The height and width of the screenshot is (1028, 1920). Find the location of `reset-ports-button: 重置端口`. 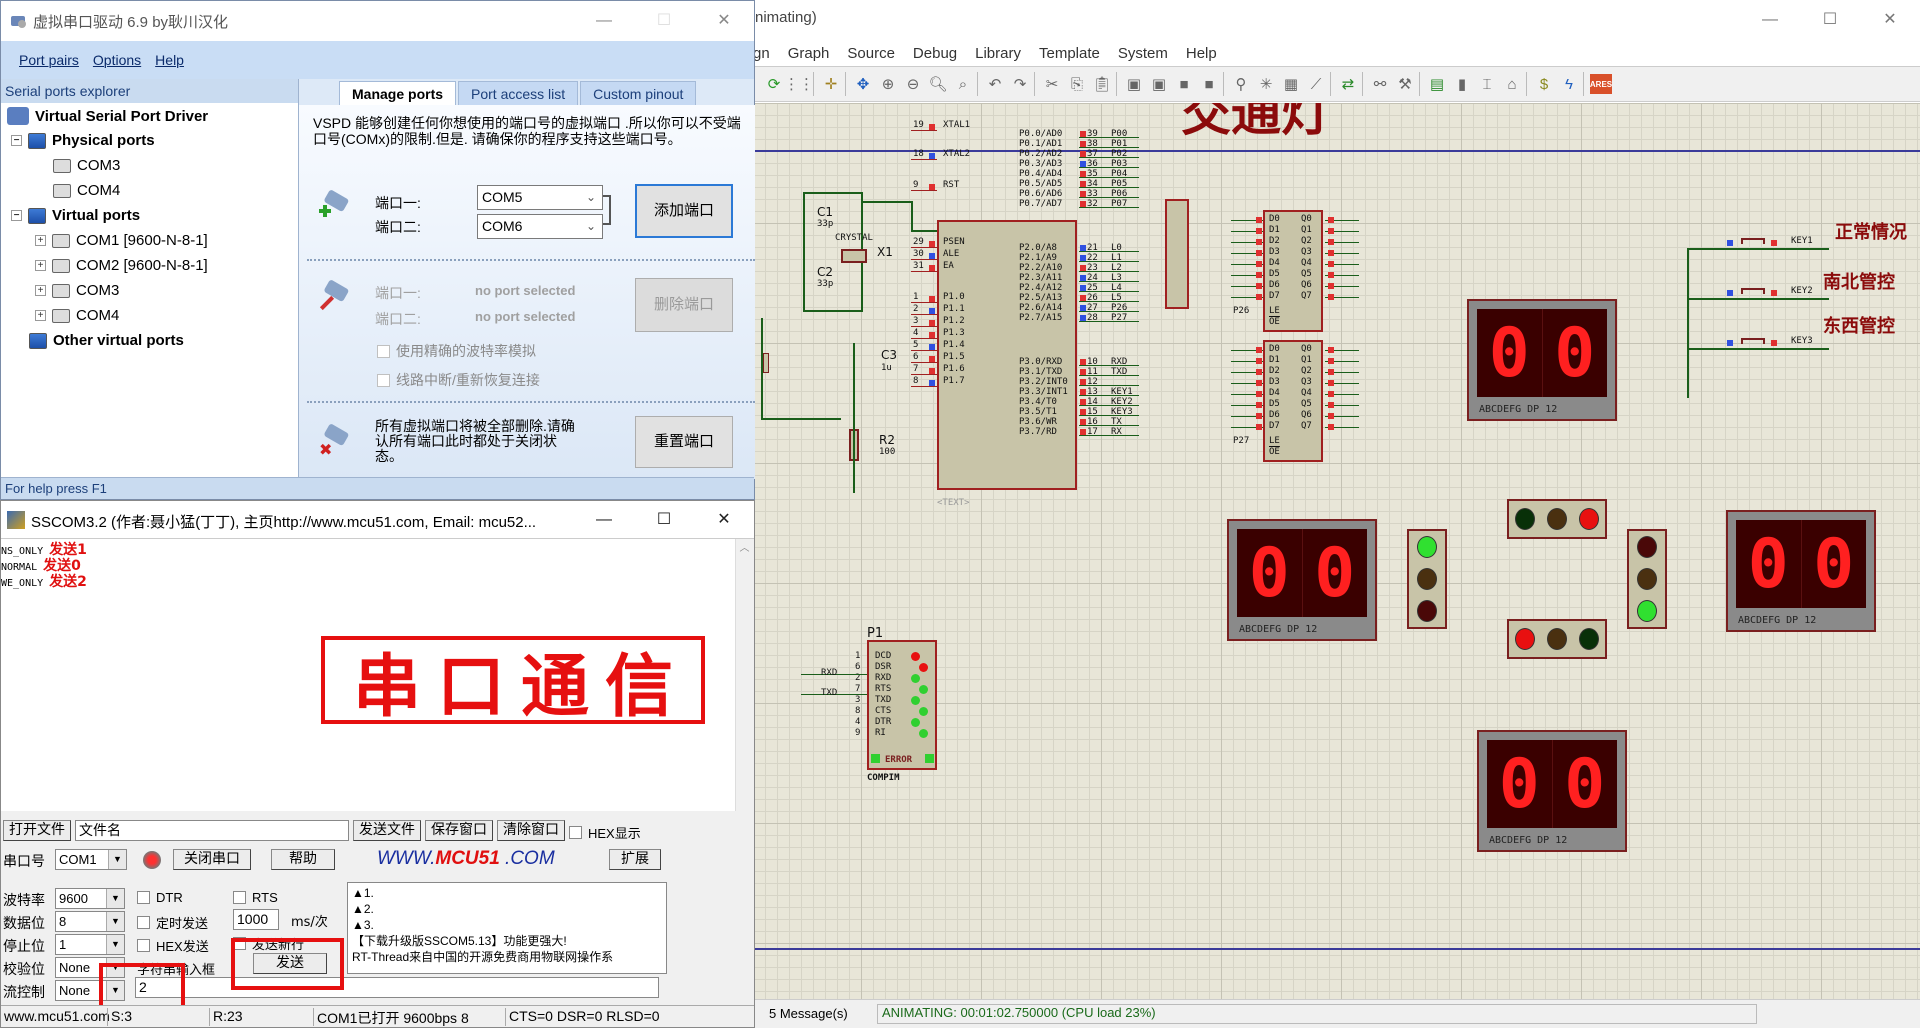

reset-ports-button: 重置端口 is located at coordinates (684, 442).